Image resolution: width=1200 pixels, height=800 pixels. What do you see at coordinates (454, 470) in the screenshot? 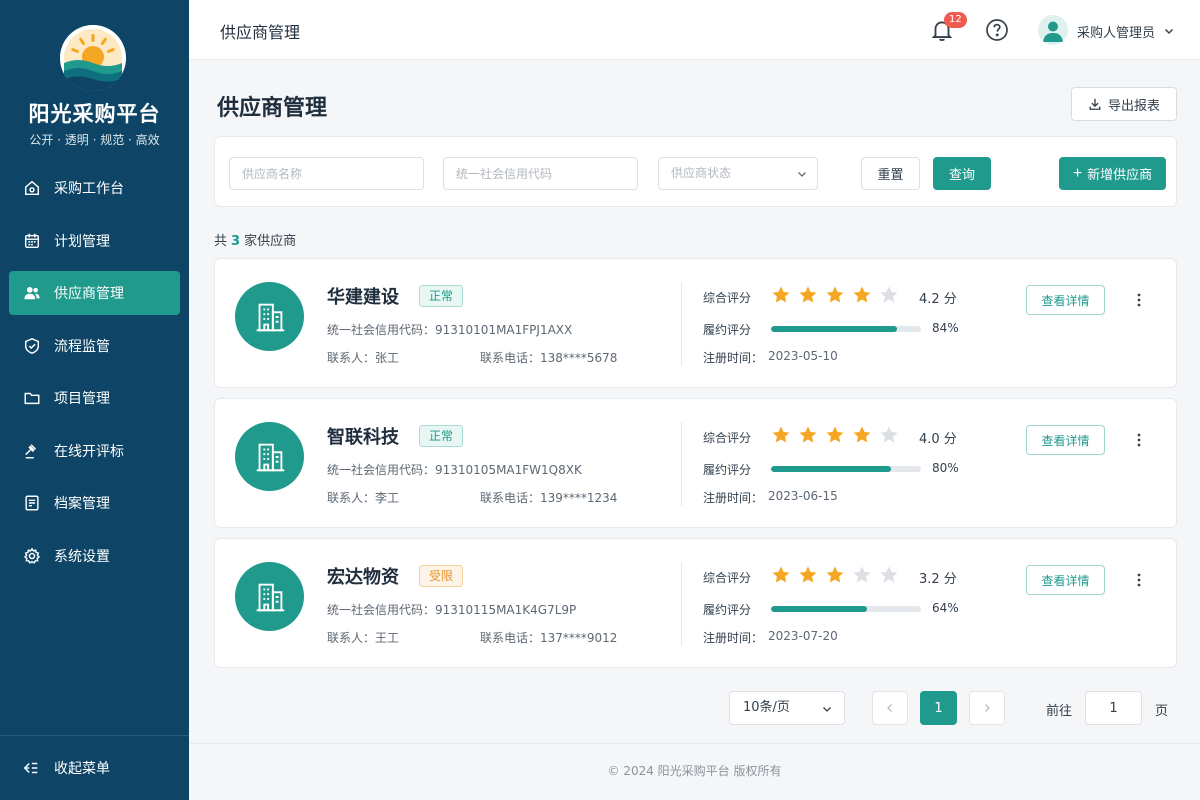
I see `supplier-credit-code: 统一社会信用代码：91310105MA1FW1Q8XK` at bounding box center [454, 470].